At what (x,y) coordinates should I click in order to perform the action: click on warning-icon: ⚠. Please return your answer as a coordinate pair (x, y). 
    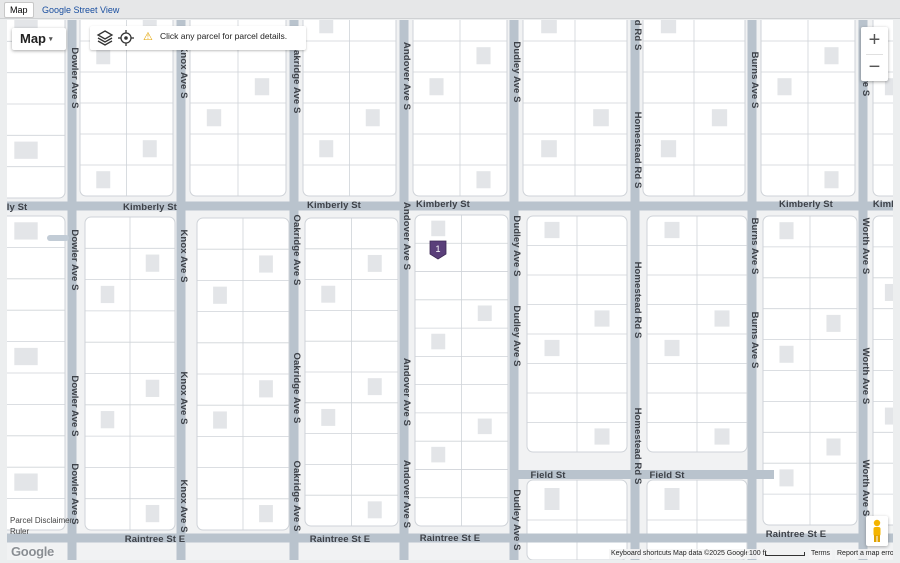
    Looking at the image, I should click on (148, 37).